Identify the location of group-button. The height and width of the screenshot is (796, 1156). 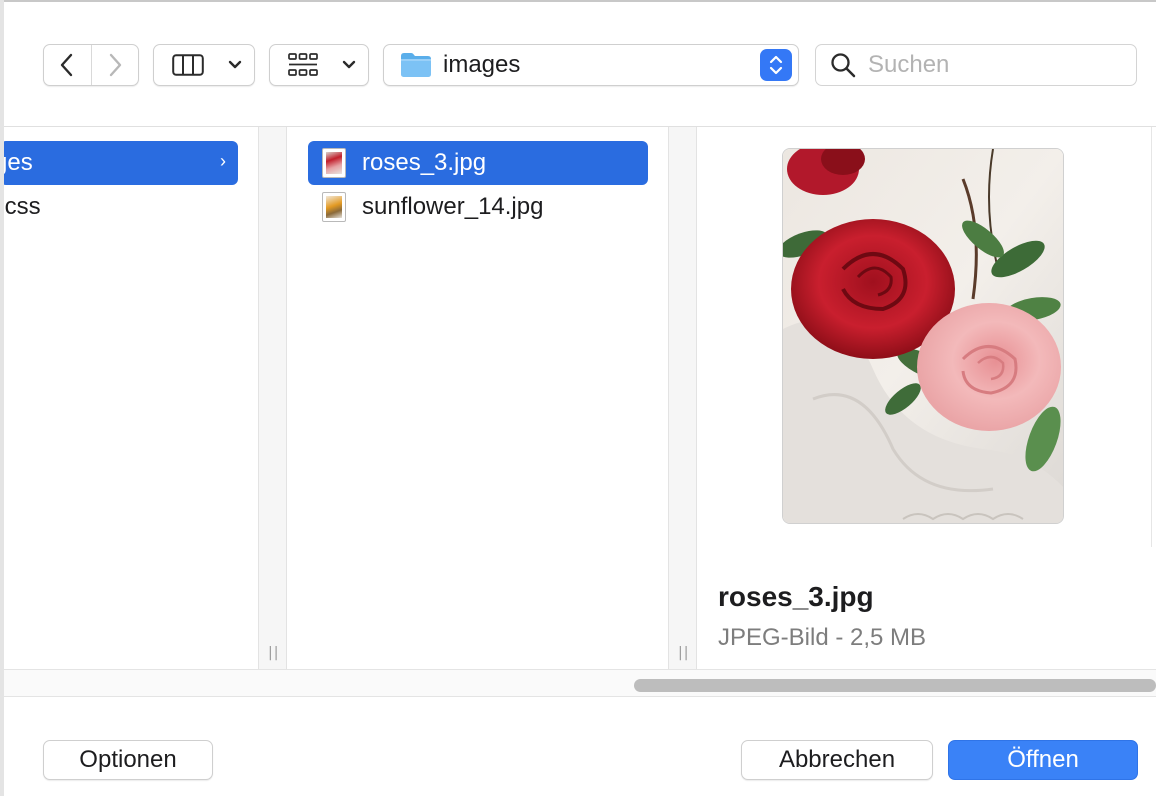
(319, 65).